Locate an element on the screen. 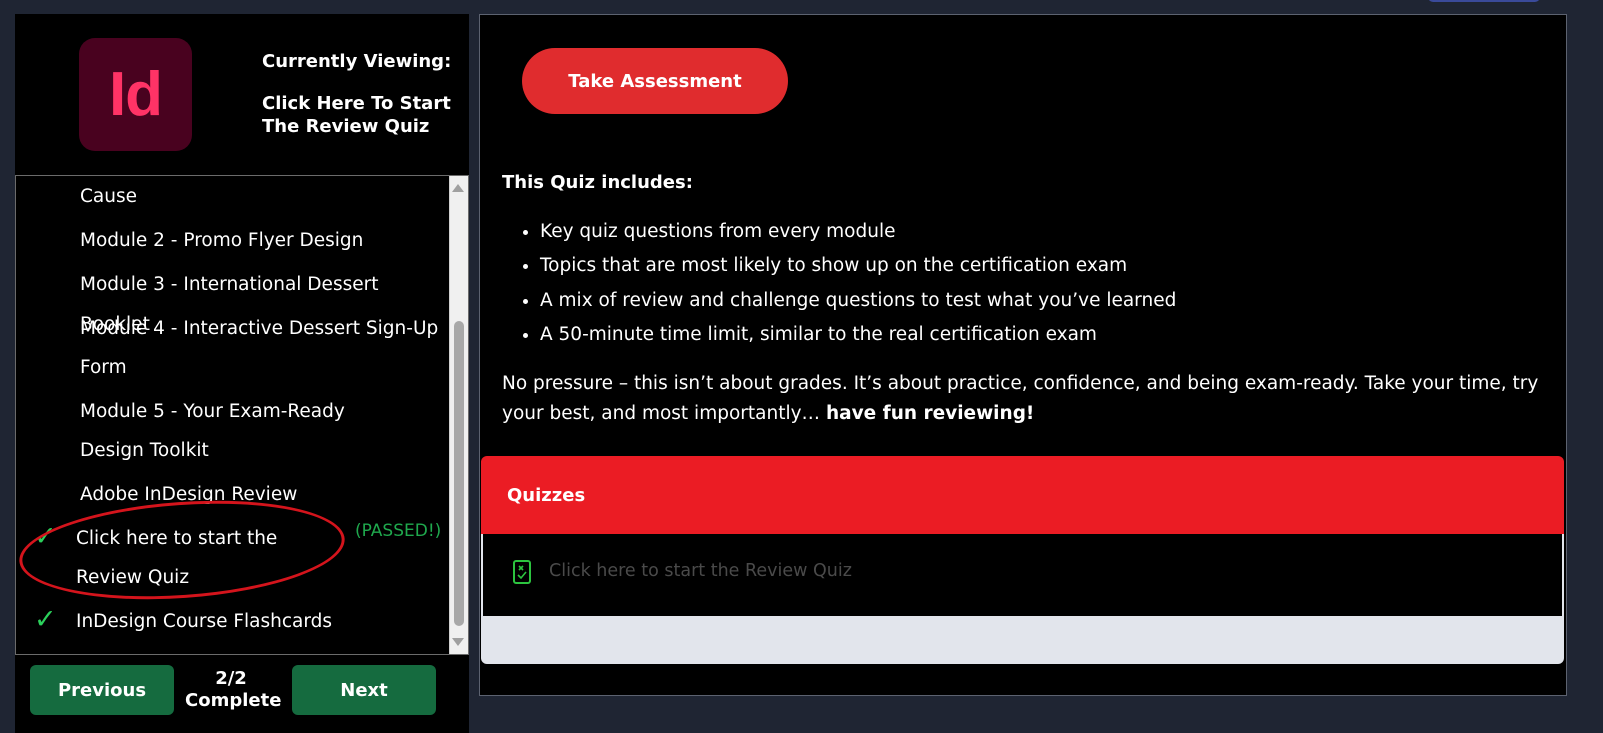  check-icon: ✓ is located at coordinates (45, 619).